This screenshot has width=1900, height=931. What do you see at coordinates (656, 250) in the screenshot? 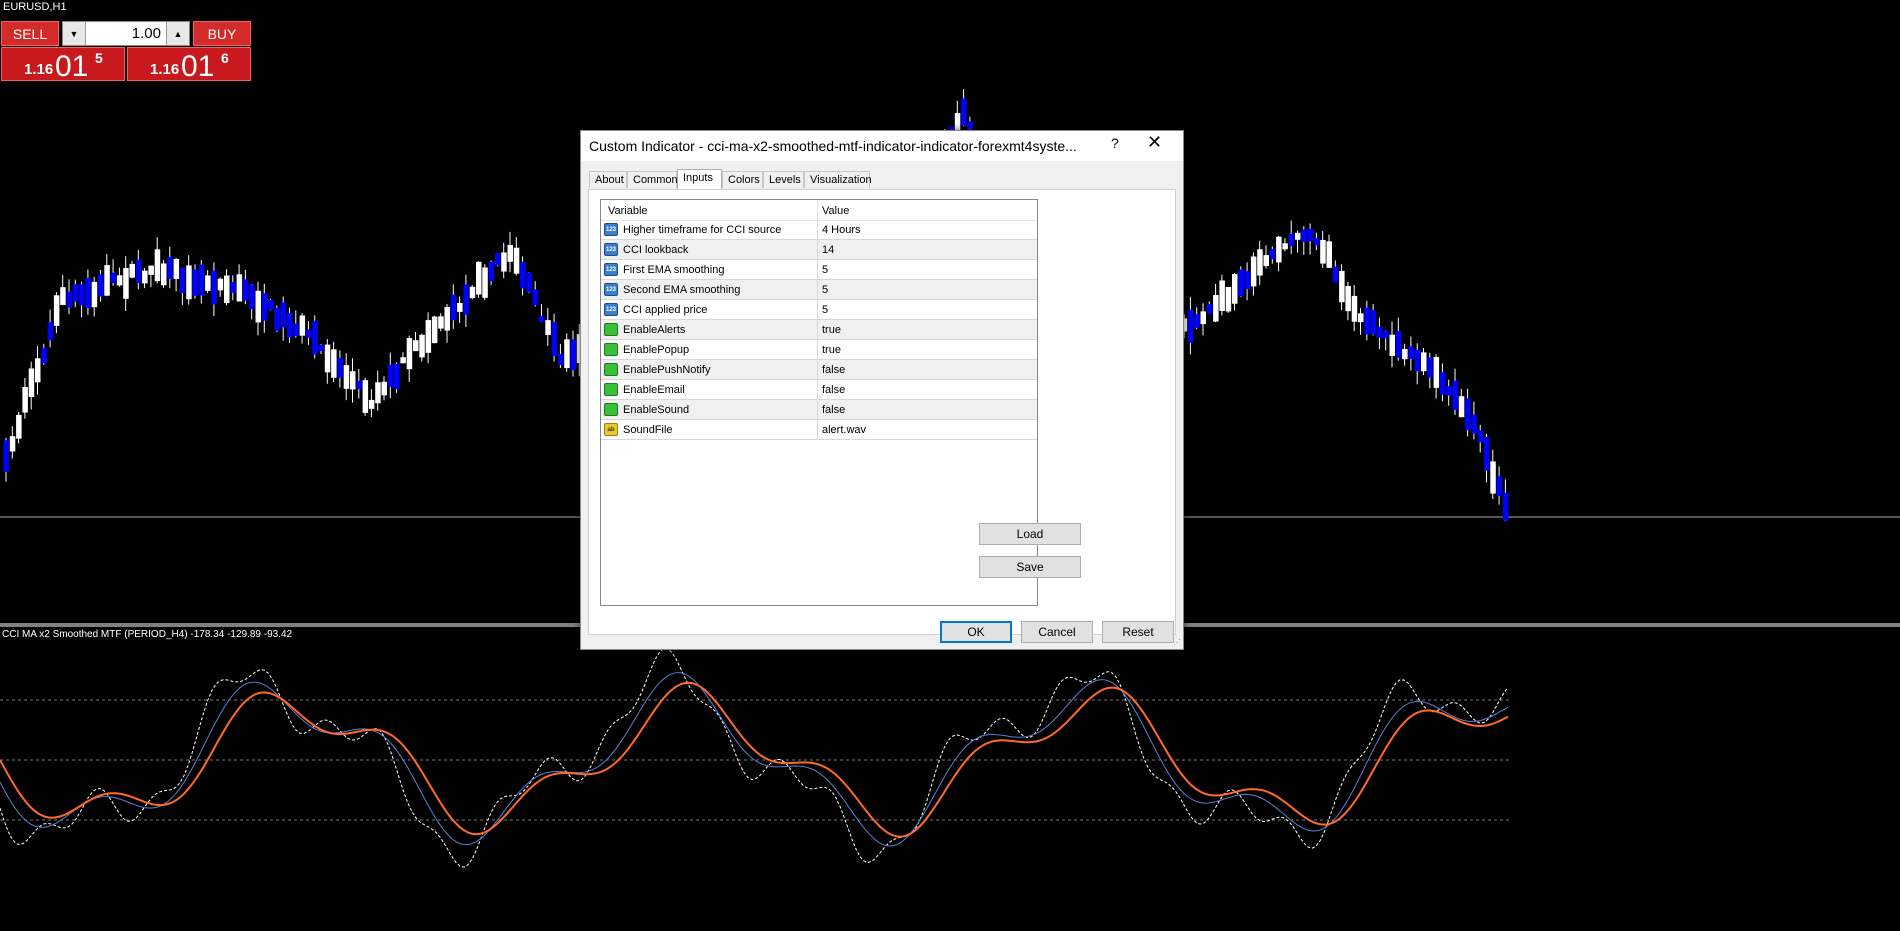
I see `row-variable: CCI lookback` at bounding box center [656, 250].